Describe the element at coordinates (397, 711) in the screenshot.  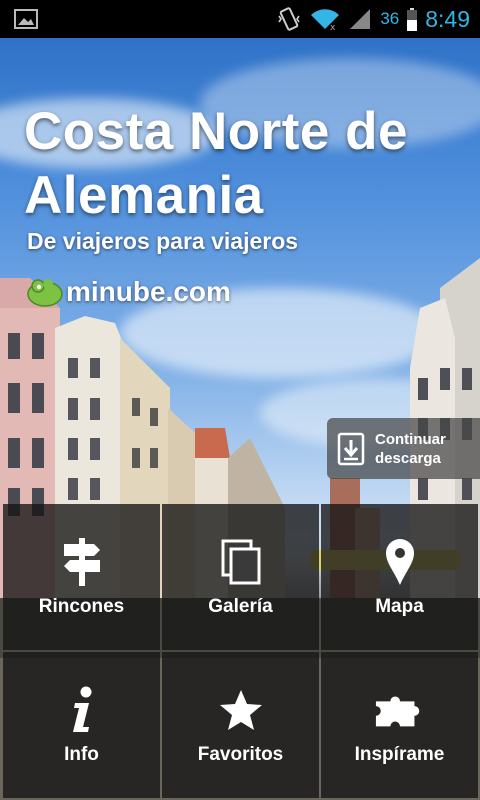
I see `puzzle-icon` at that location.